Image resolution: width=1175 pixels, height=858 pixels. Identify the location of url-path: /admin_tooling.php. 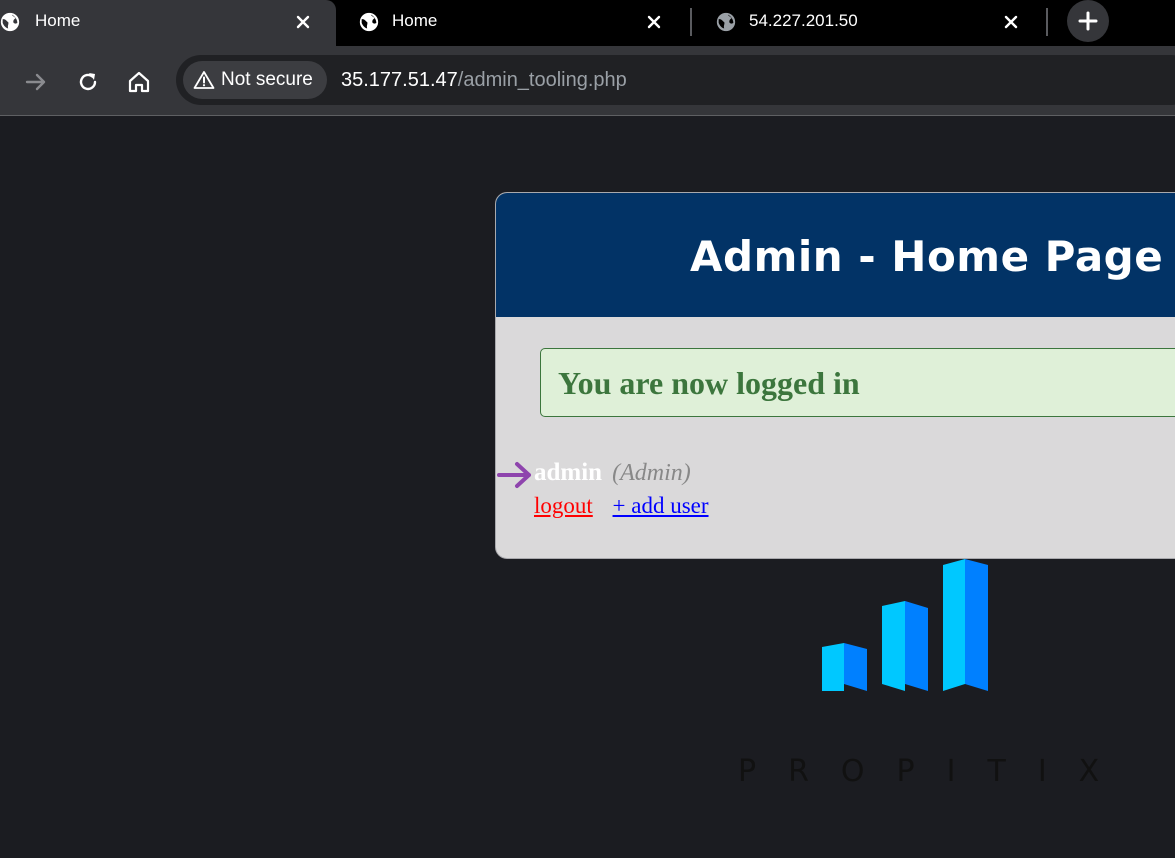
(542, 80).